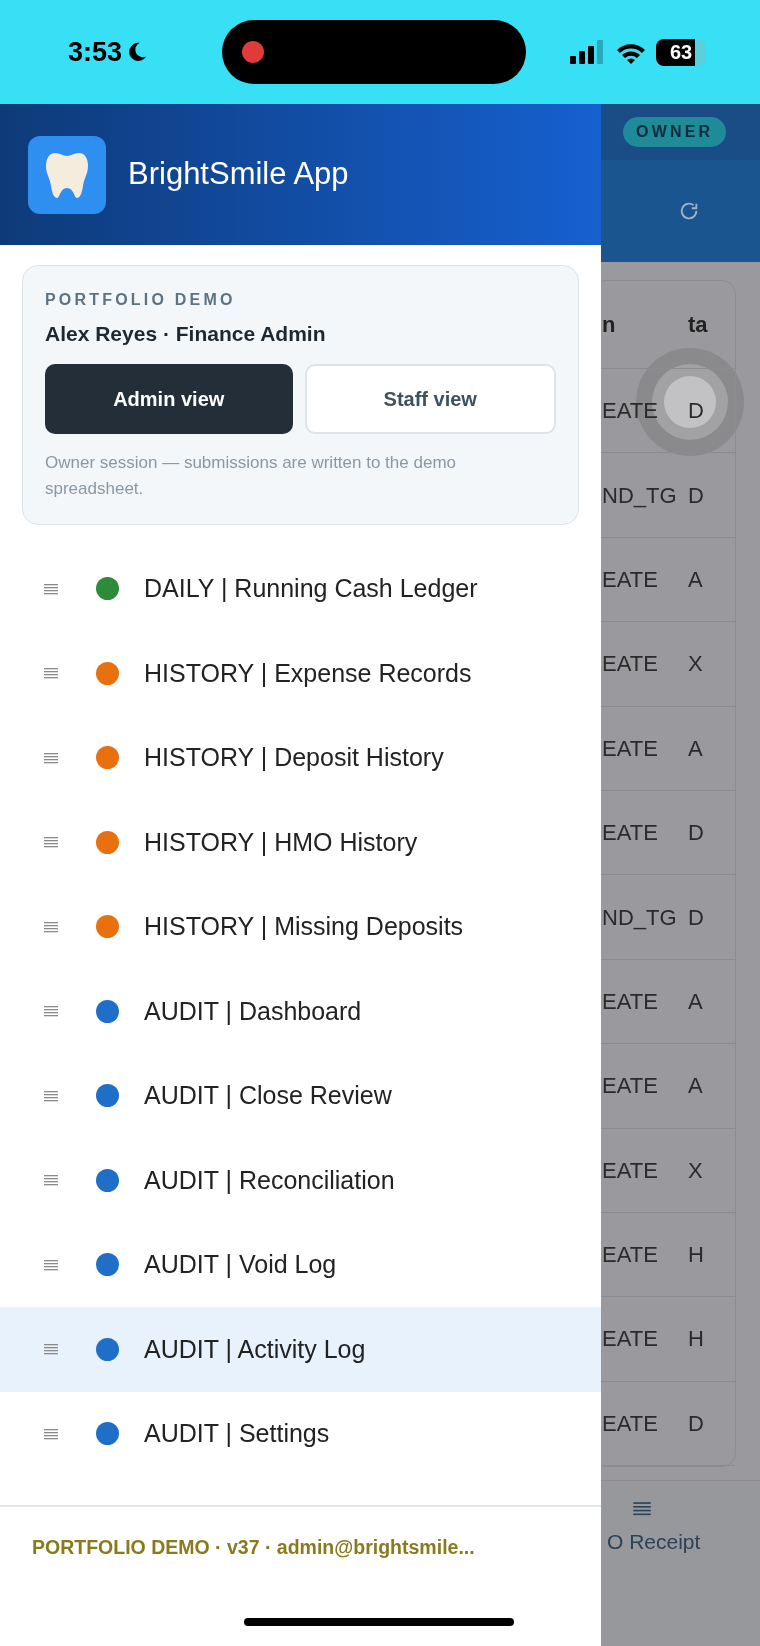 The height and width of the screenshot is (1646, 760). What do you see at coordinates (300, 1180) in the screenshot?
I see `menu-item: AUDIT | Reconciliation` at bounding box center [300, 1180].